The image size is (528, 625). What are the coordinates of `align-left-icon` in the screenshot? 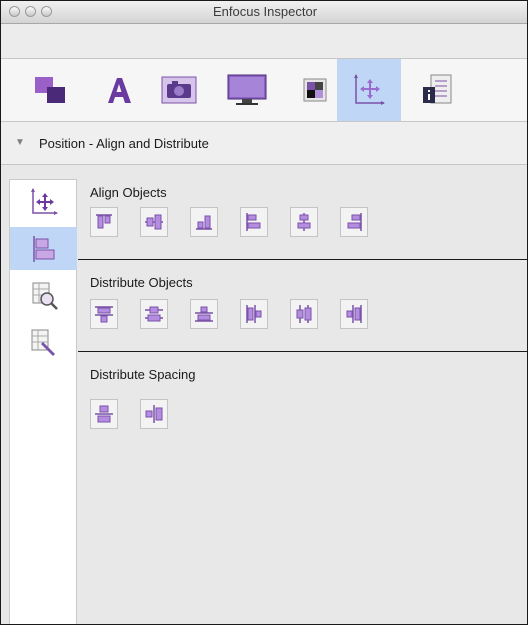 It's located at (253, 222).